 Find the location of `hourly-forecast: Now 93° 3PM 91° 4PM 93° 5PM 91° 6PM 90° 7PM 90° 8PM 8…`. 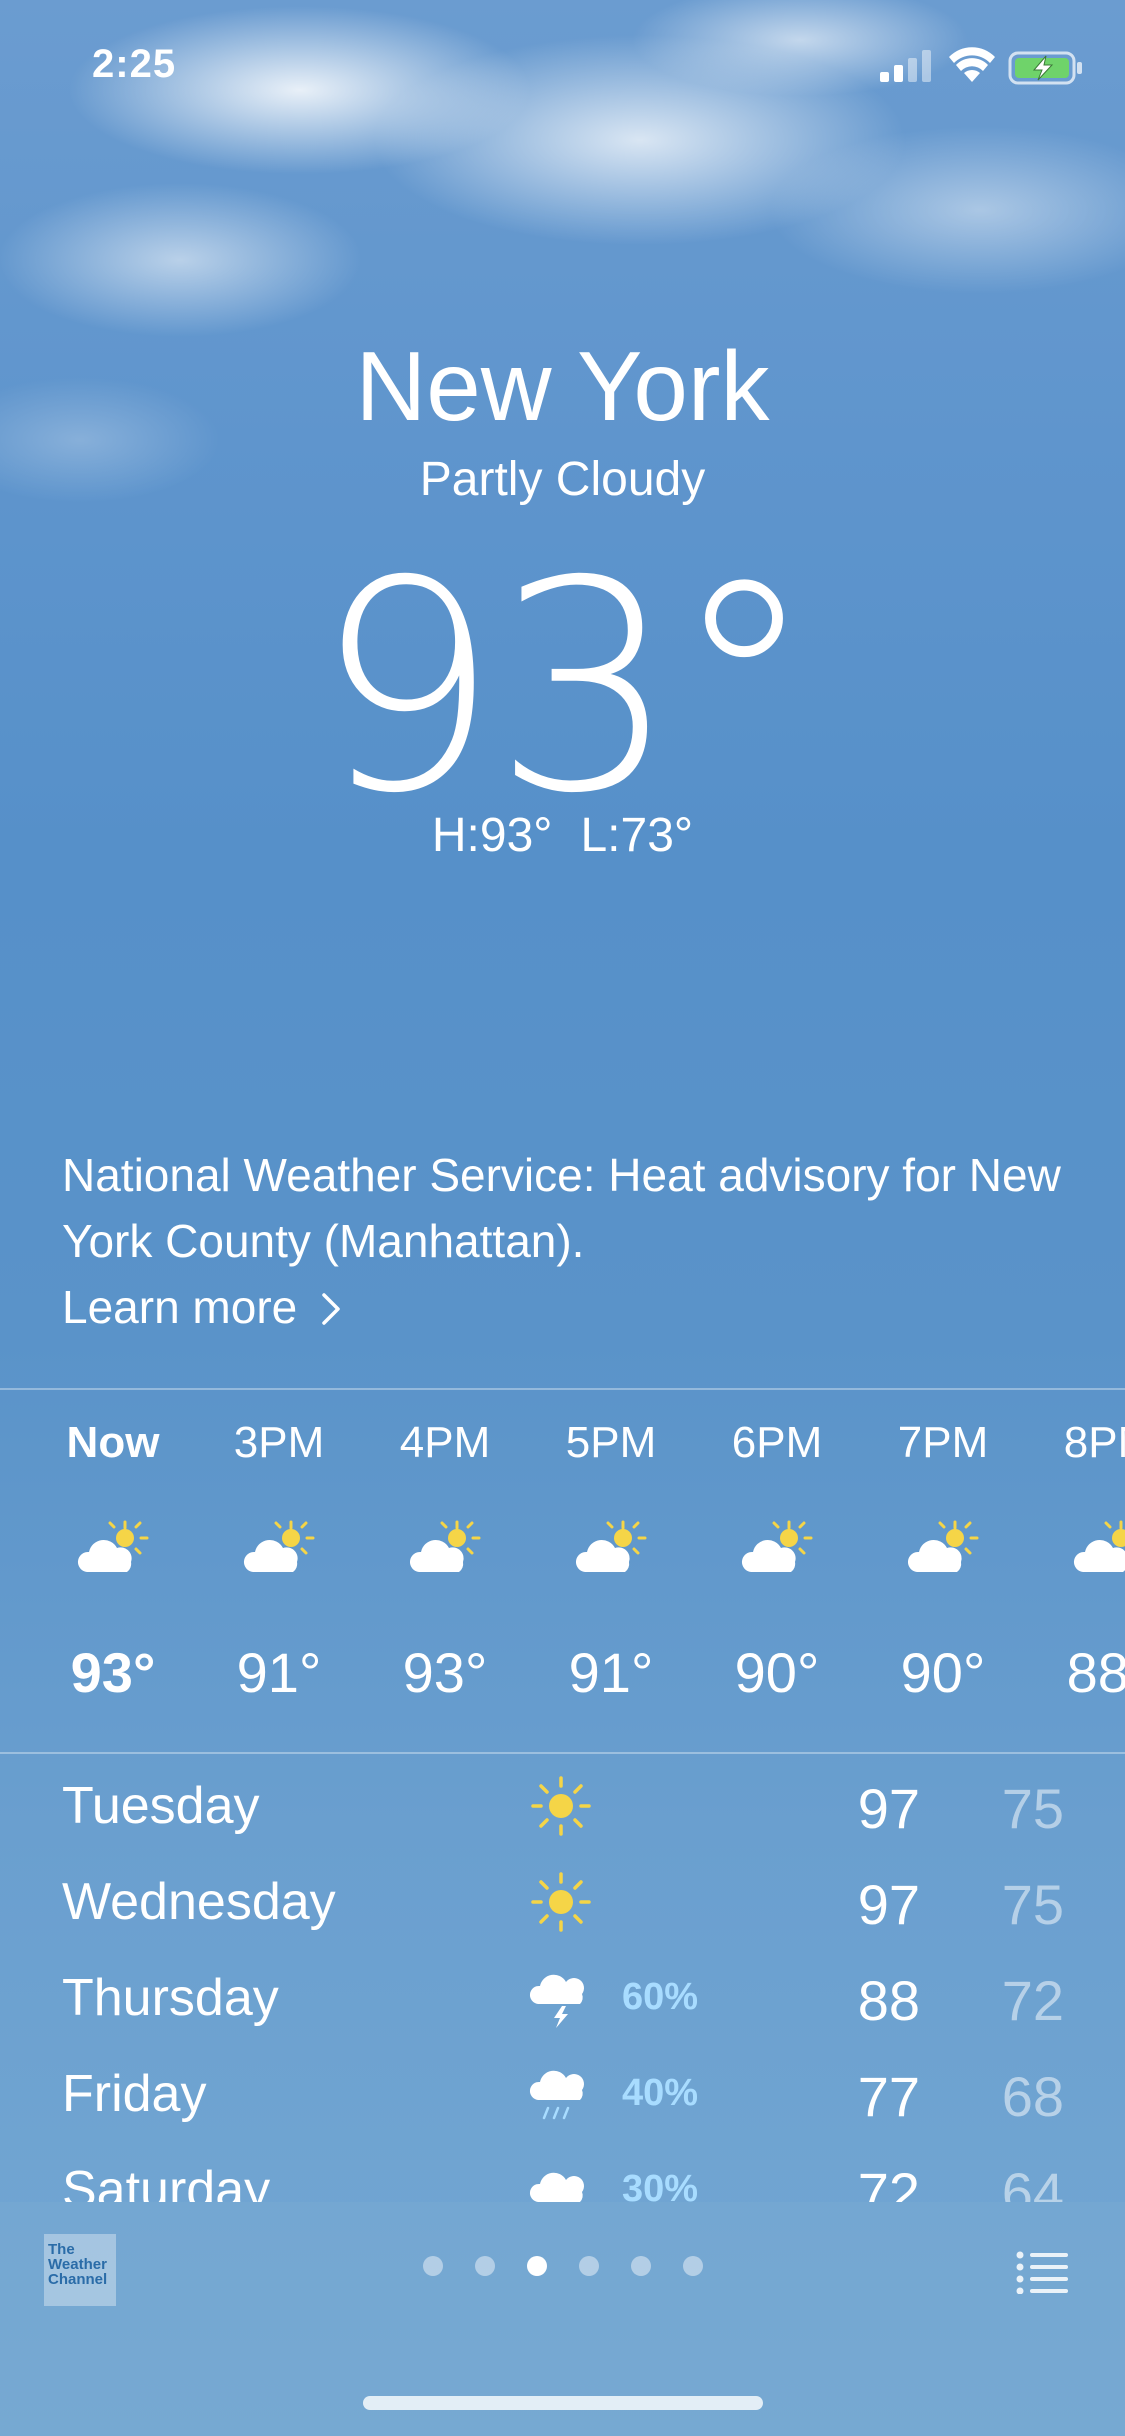

hourly-forecast: Now 93° 3PM 91° 4PM 93° 5PM 91° 6PM 90° 7PM 90° 8PM 8… is located at coordinates (562, 1571).